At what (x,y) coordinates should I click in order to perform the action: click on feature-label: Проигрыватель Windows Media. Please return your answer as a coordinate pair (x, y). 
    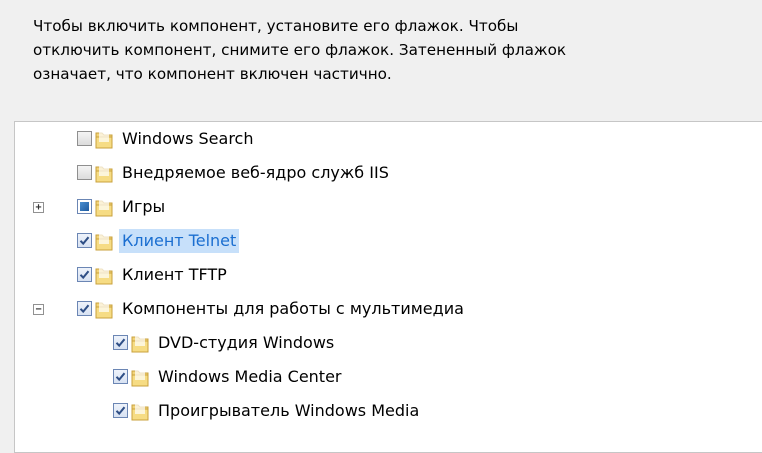
    Looking at the image, I should click on (288, 411).